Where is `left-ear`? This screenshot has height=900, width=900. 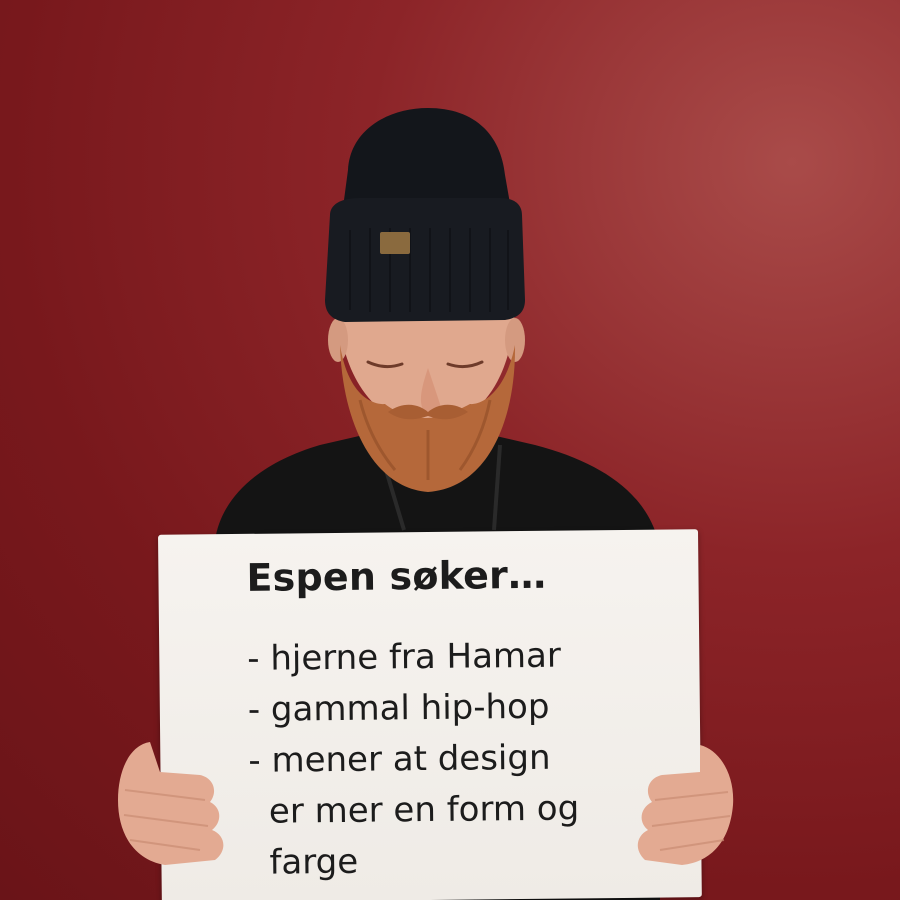 left-ear is located at coordinates (338, 340).